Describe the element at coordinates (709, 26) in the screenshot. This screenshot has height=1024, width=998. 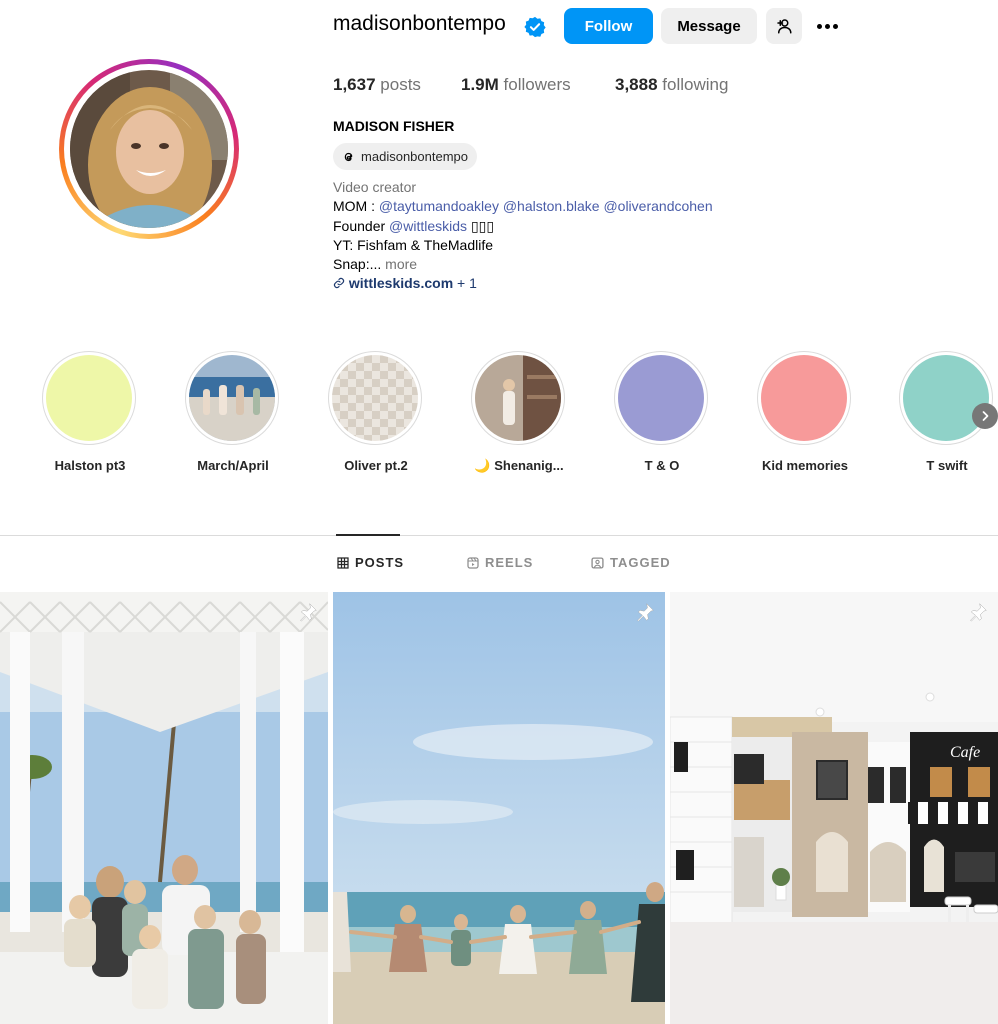
I see `message-button: Message` at that location.